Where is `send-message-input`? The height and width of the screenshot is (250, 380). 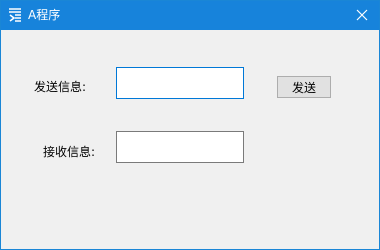
send-message-input is located at coordinates (180, 83).